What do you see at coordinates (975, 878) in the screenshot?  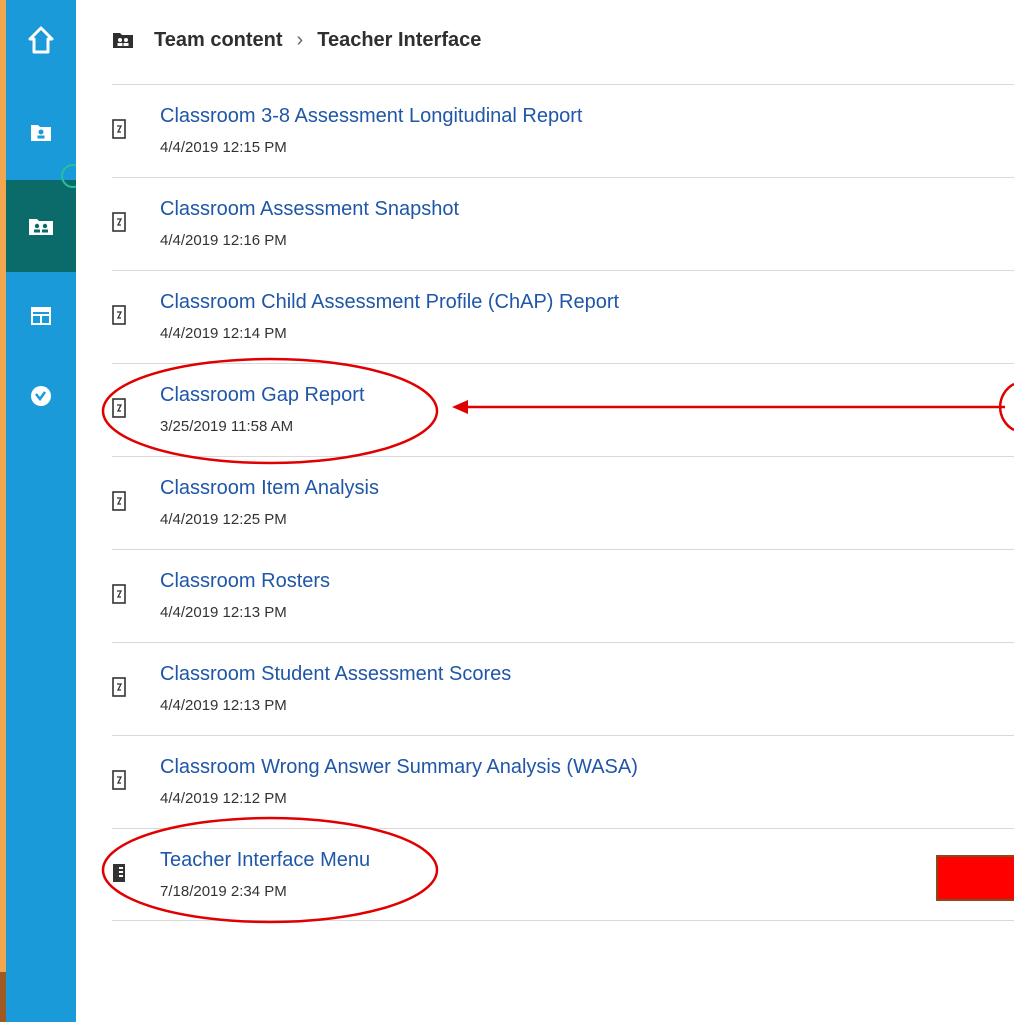 I see `annotation-red-box` at bounding box center [975, 878].